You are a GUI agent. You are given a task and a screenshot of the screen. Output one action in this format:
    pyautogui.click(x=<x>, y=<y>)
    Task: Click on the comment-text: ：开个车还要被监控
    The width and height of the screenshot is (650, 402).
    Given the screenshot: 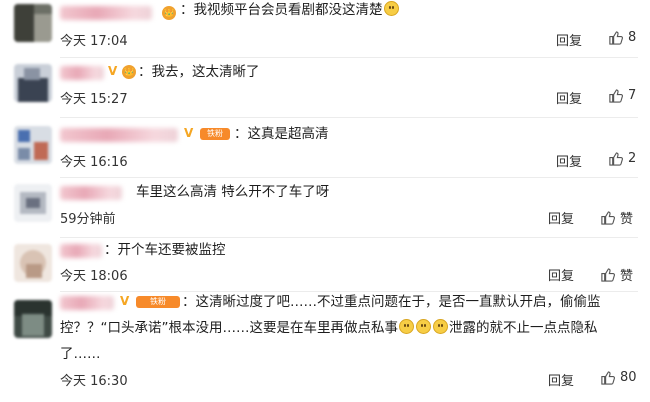 What is the action you would take?
    pyautogui.click(x=165, y=250)
    